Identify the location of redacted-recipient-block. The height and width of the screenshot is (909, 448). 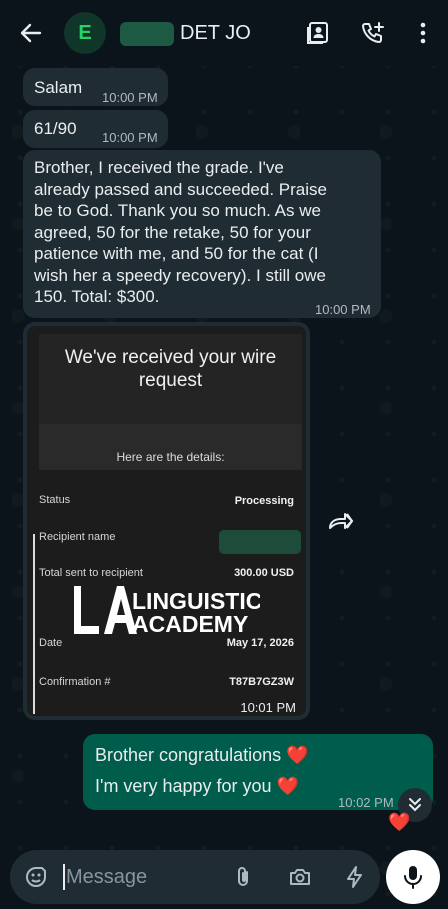
(260, 542).